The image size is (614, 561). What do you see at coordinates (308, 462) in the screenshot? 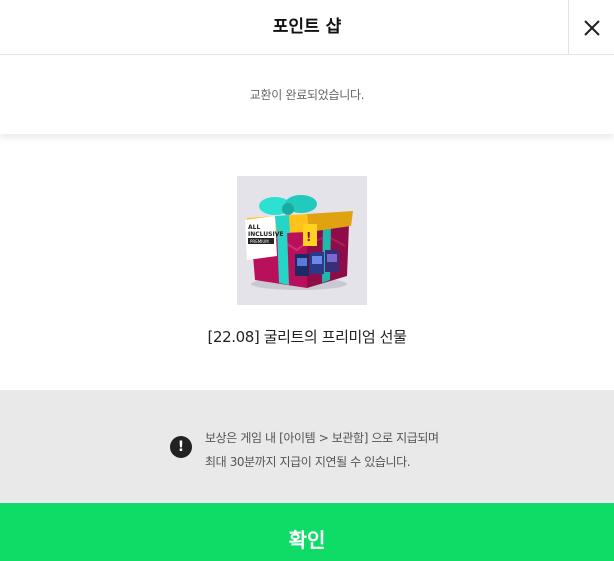
I see `info-line-2: 최대 30분까지 지급이 지연될 수 있습니다.` at bounding box center [308, 462].